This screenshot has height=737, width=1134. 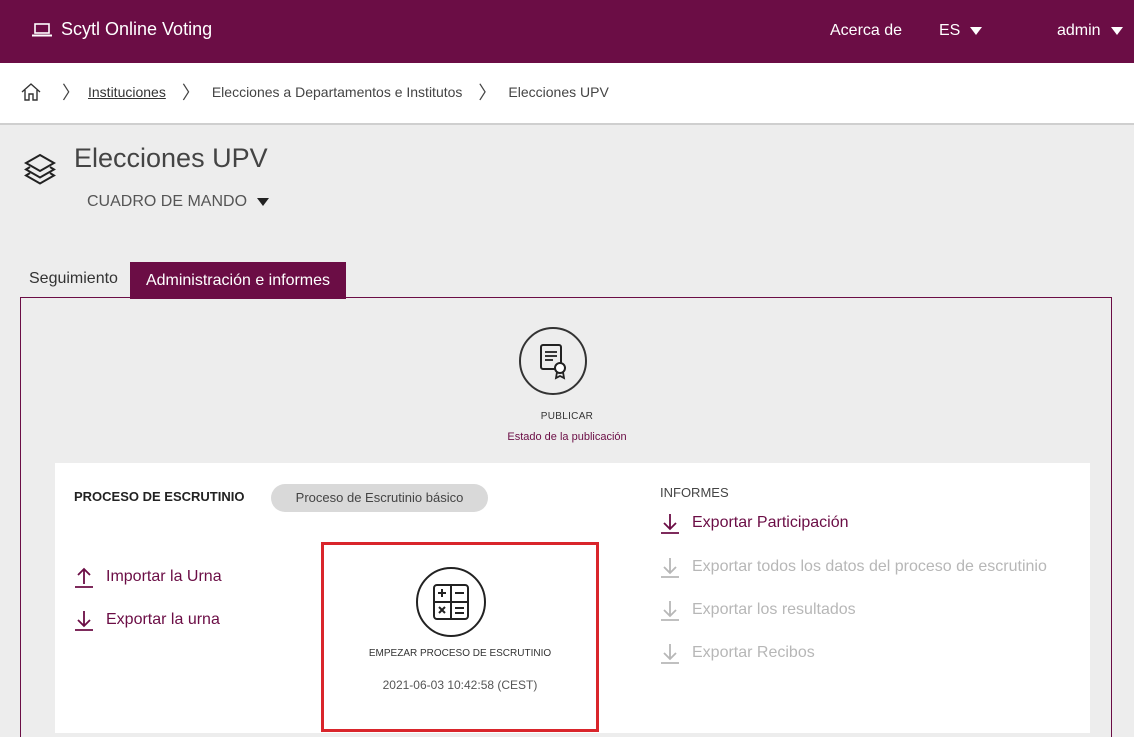 I want to click on tab-administracion: Administración e informes, so click(x=238, y=280).